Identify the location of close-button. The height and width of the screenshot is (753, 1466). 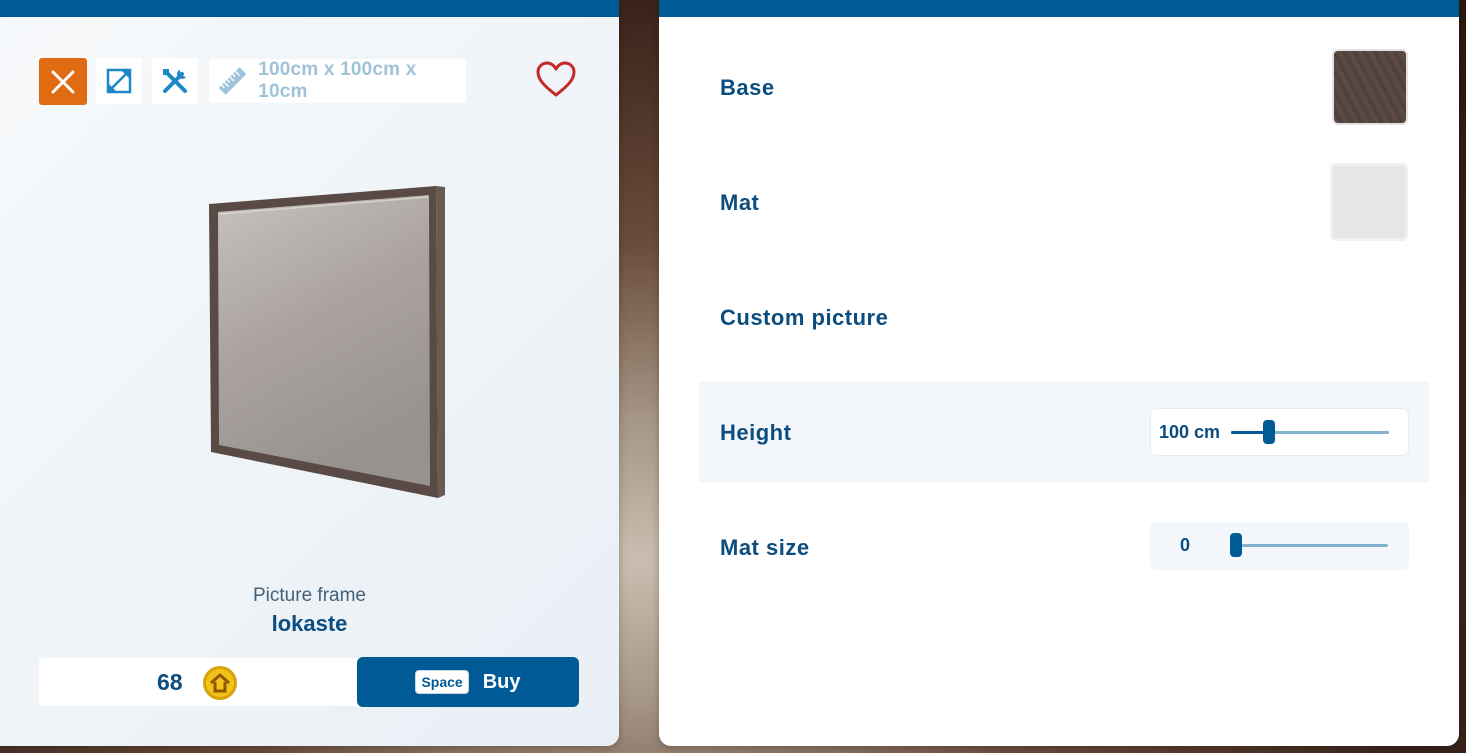
(63, 81).